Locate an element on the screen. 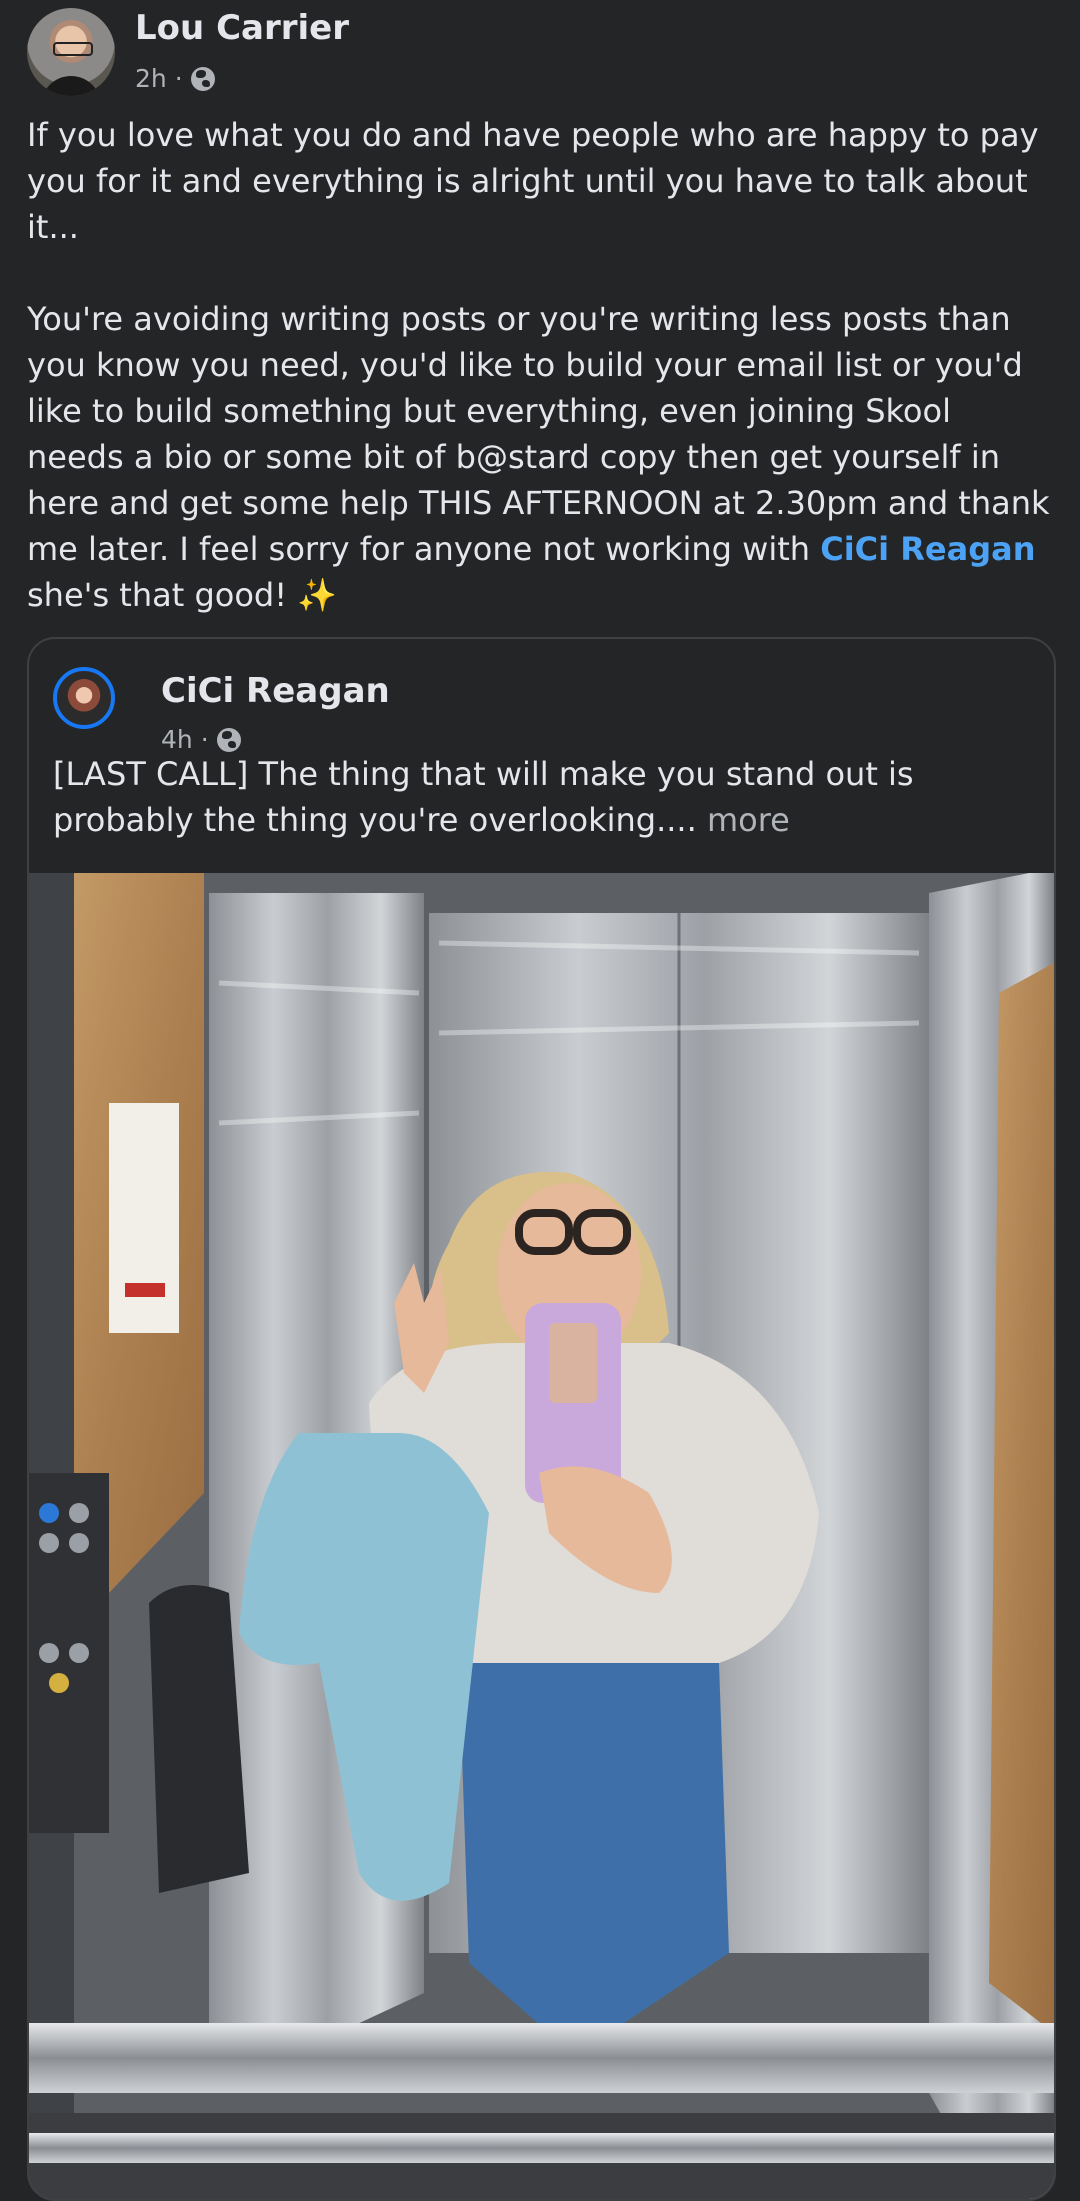 The width and height of the screenshot is (1080, 2201). author-name: Lou Carrier is located at coordinates (242, 28).